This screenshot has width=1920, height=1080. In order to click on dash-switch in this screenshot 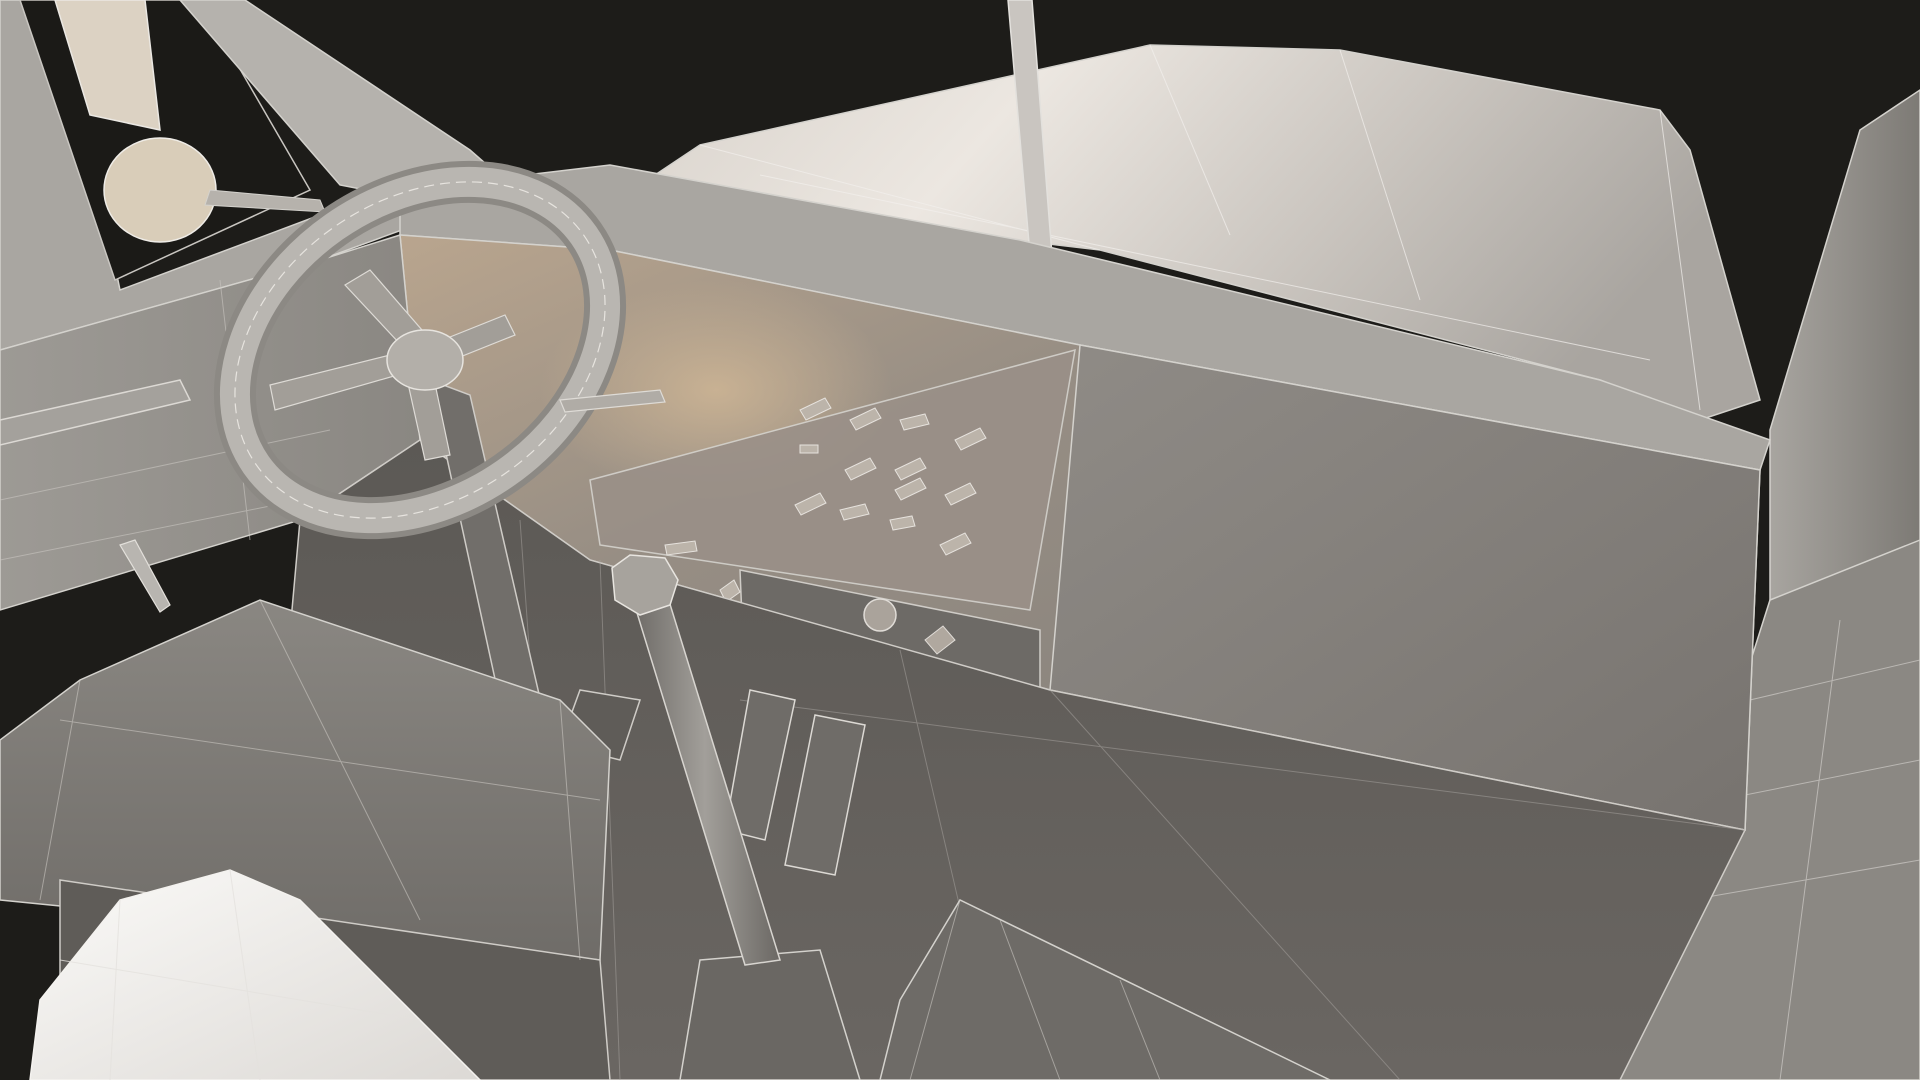, I will do `click(809, 449)`.